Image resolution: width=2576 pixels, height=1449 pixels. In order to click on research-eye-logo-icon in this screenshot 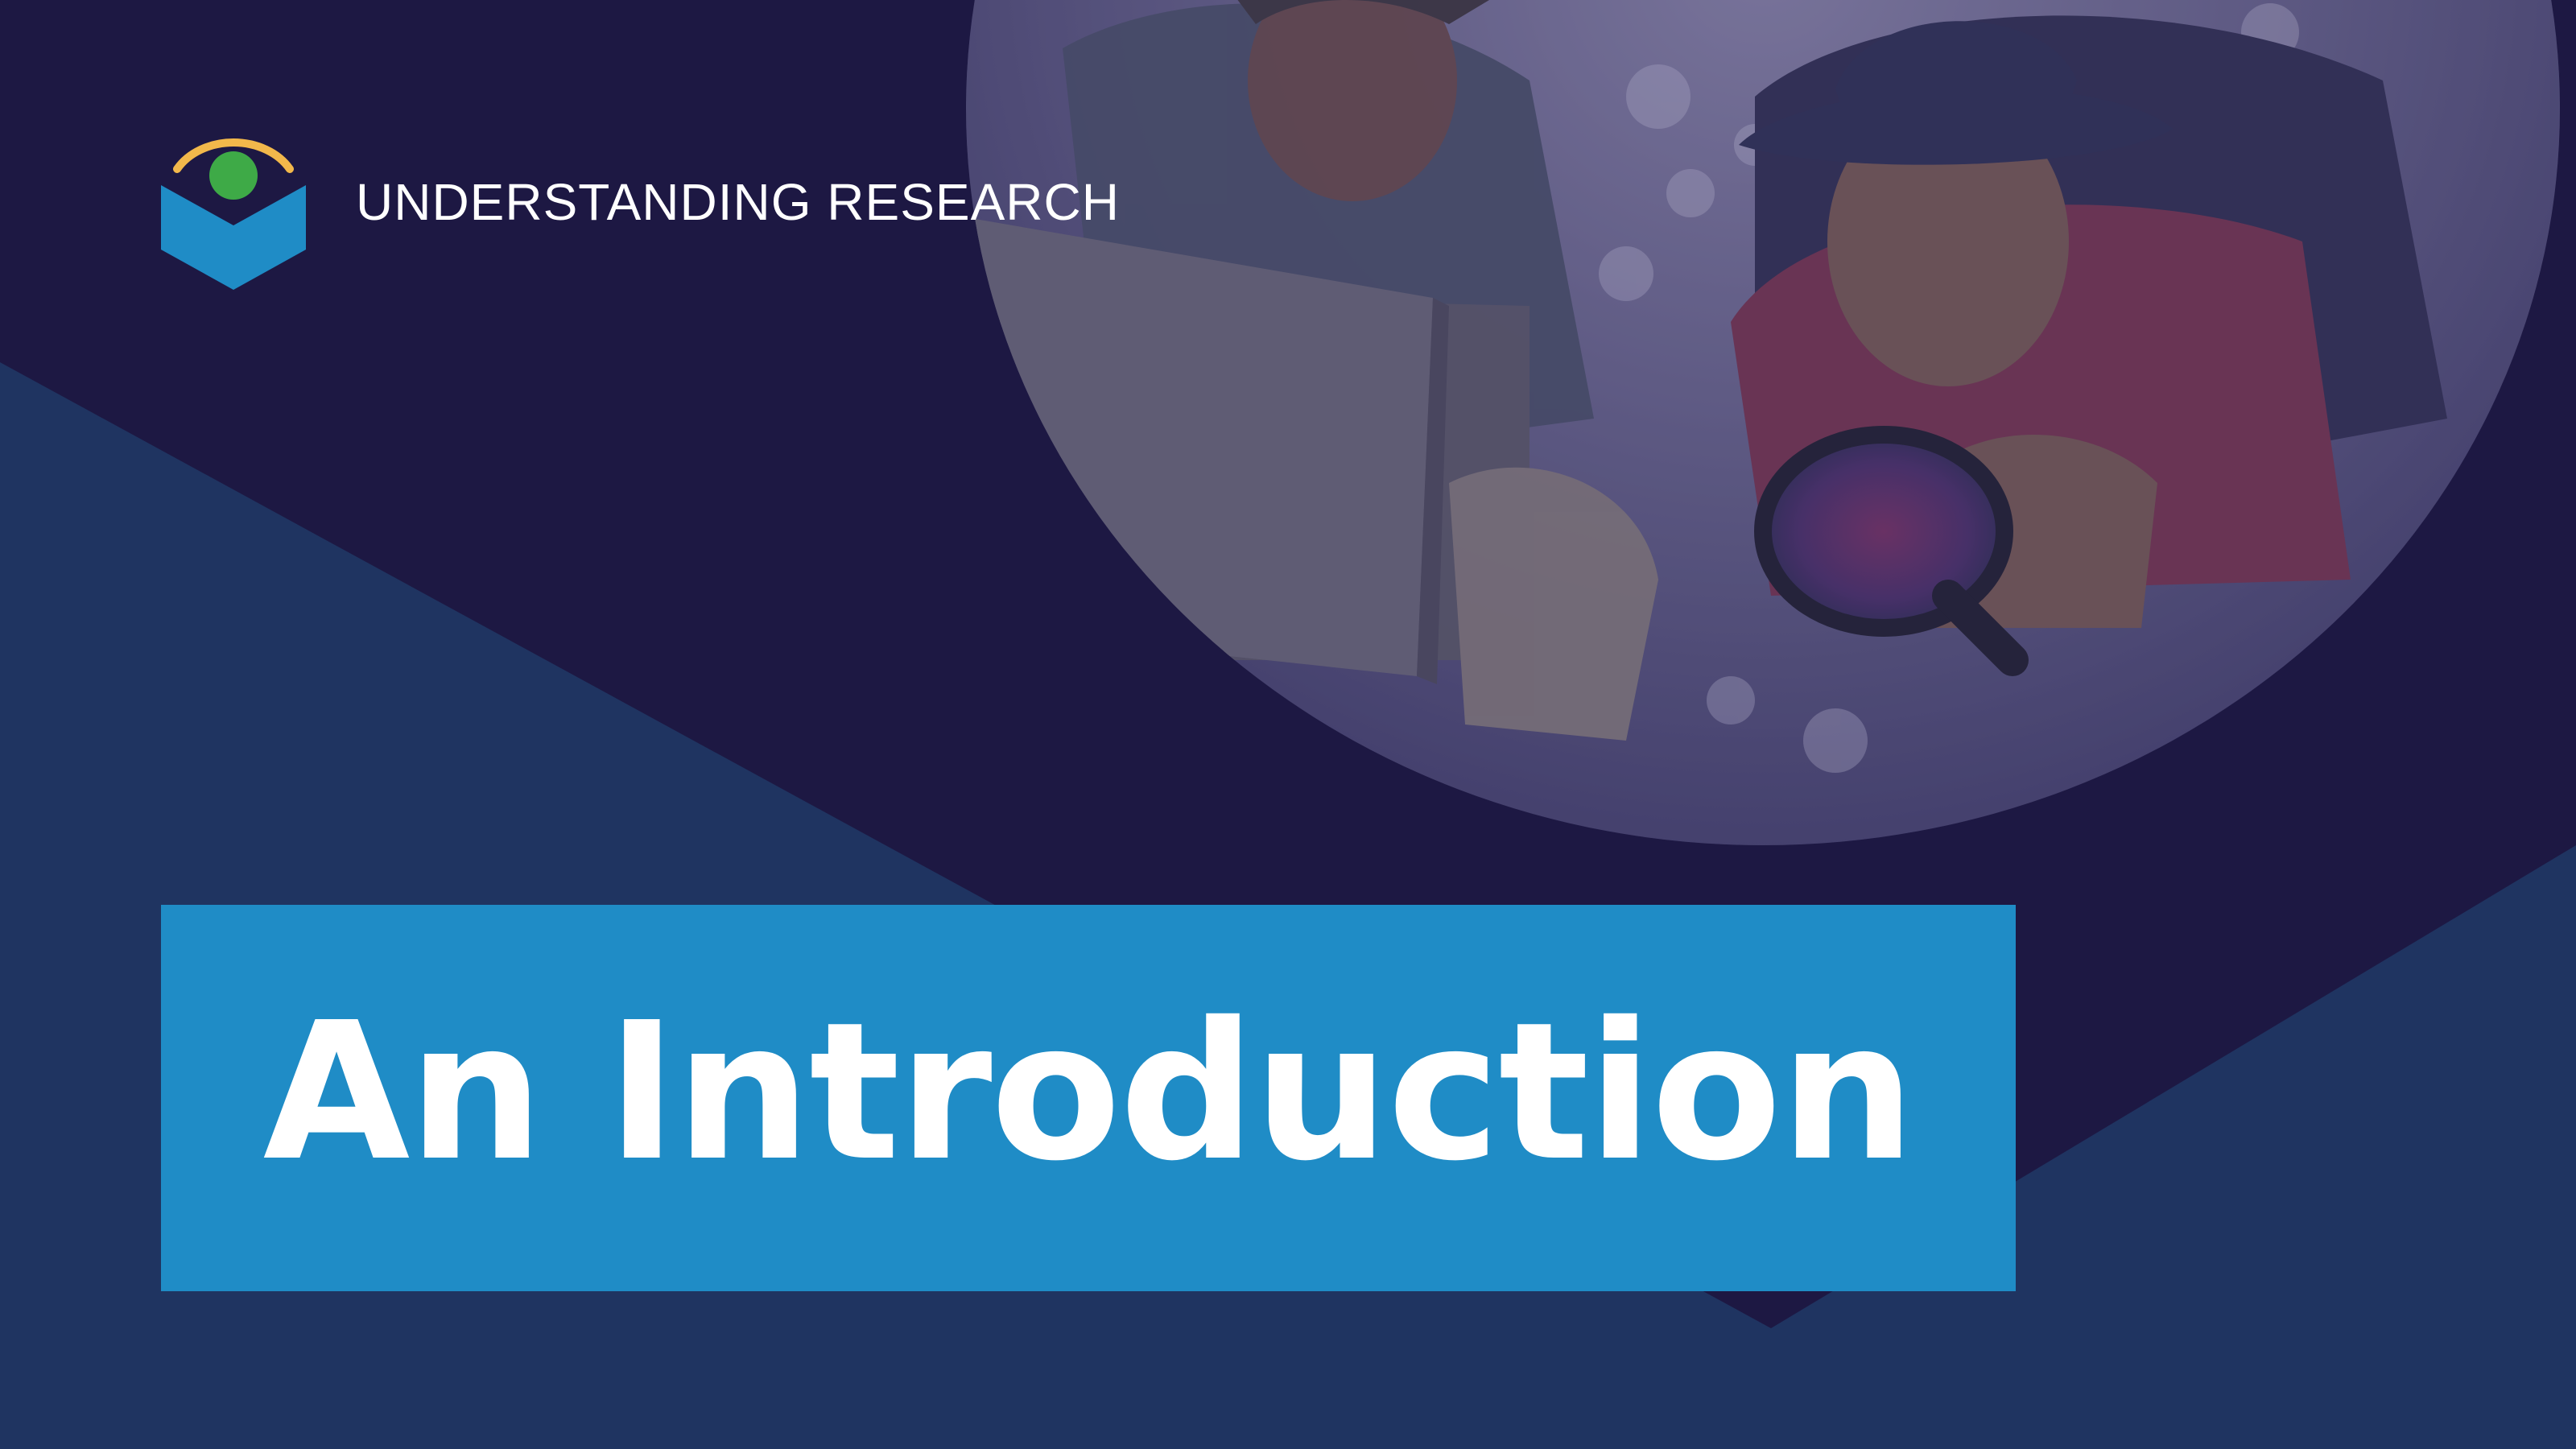, I will do `click(233, 214)`.